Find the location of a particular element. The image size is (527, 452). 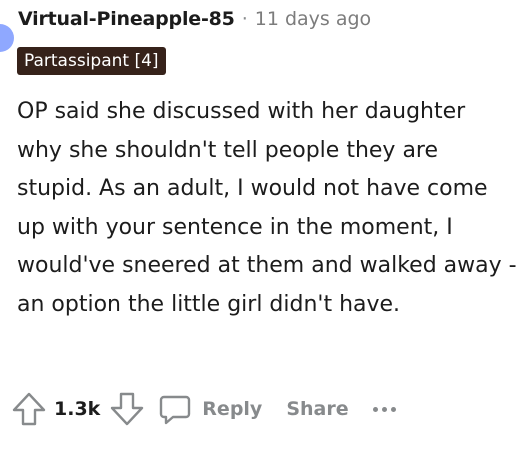

share-label: Share is located at coordinates (317, 409).